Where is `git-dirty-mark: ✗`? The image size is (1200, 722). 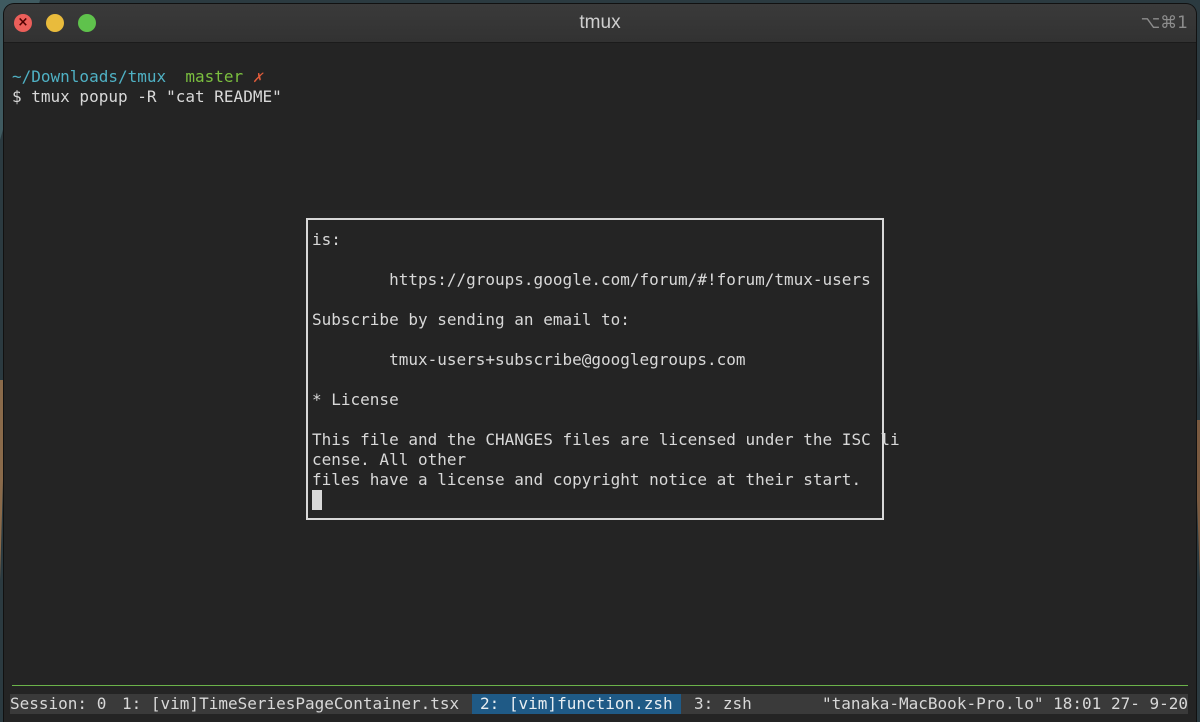
git-dirty-mark: ✗ is located at coordinates (257, 76).